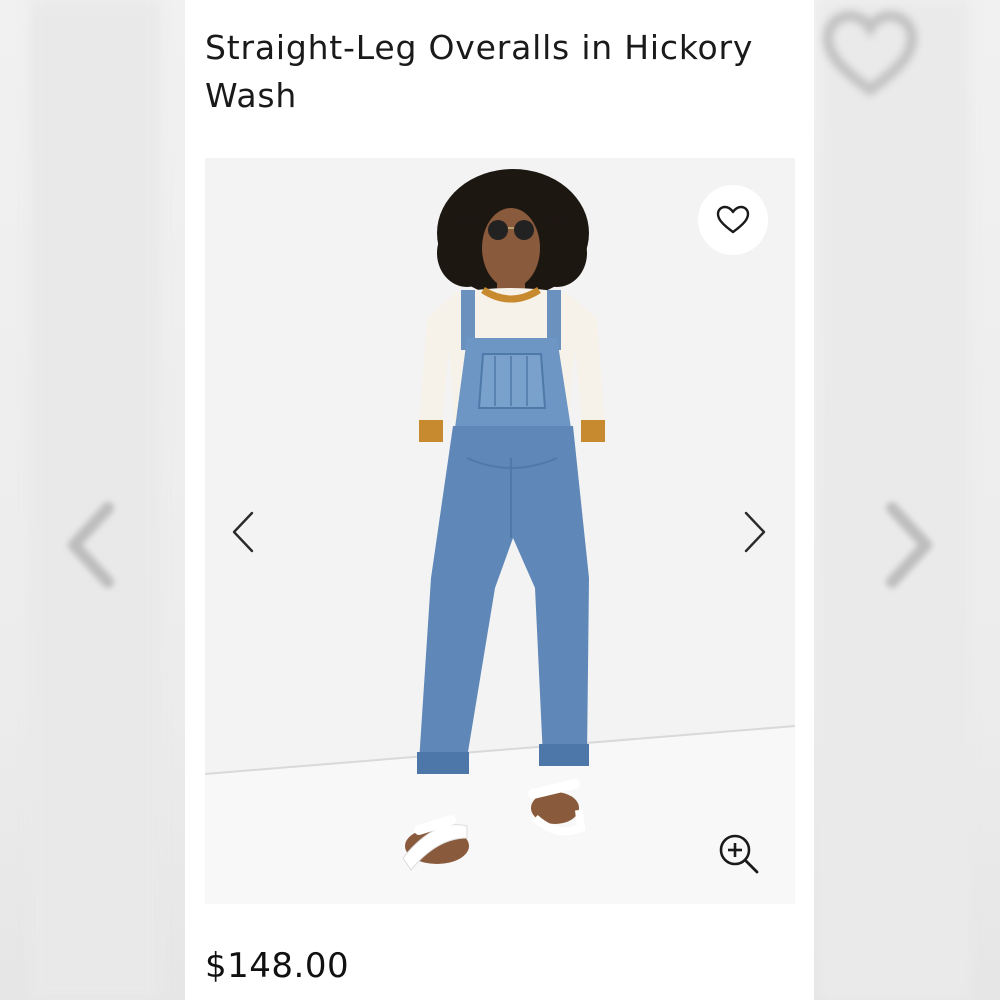 The height and width of the screenshot is (1000, 1000). I want to click on heart-outline-icon, so click(733, 219).